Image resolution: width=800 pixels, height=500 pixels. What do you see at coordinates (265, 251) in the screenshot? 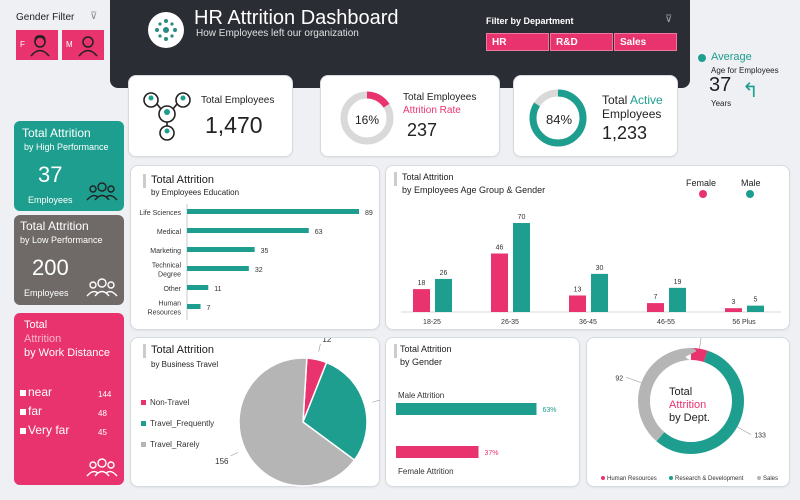
I see `education-value-label: 35` at bounding box center [265, 251].